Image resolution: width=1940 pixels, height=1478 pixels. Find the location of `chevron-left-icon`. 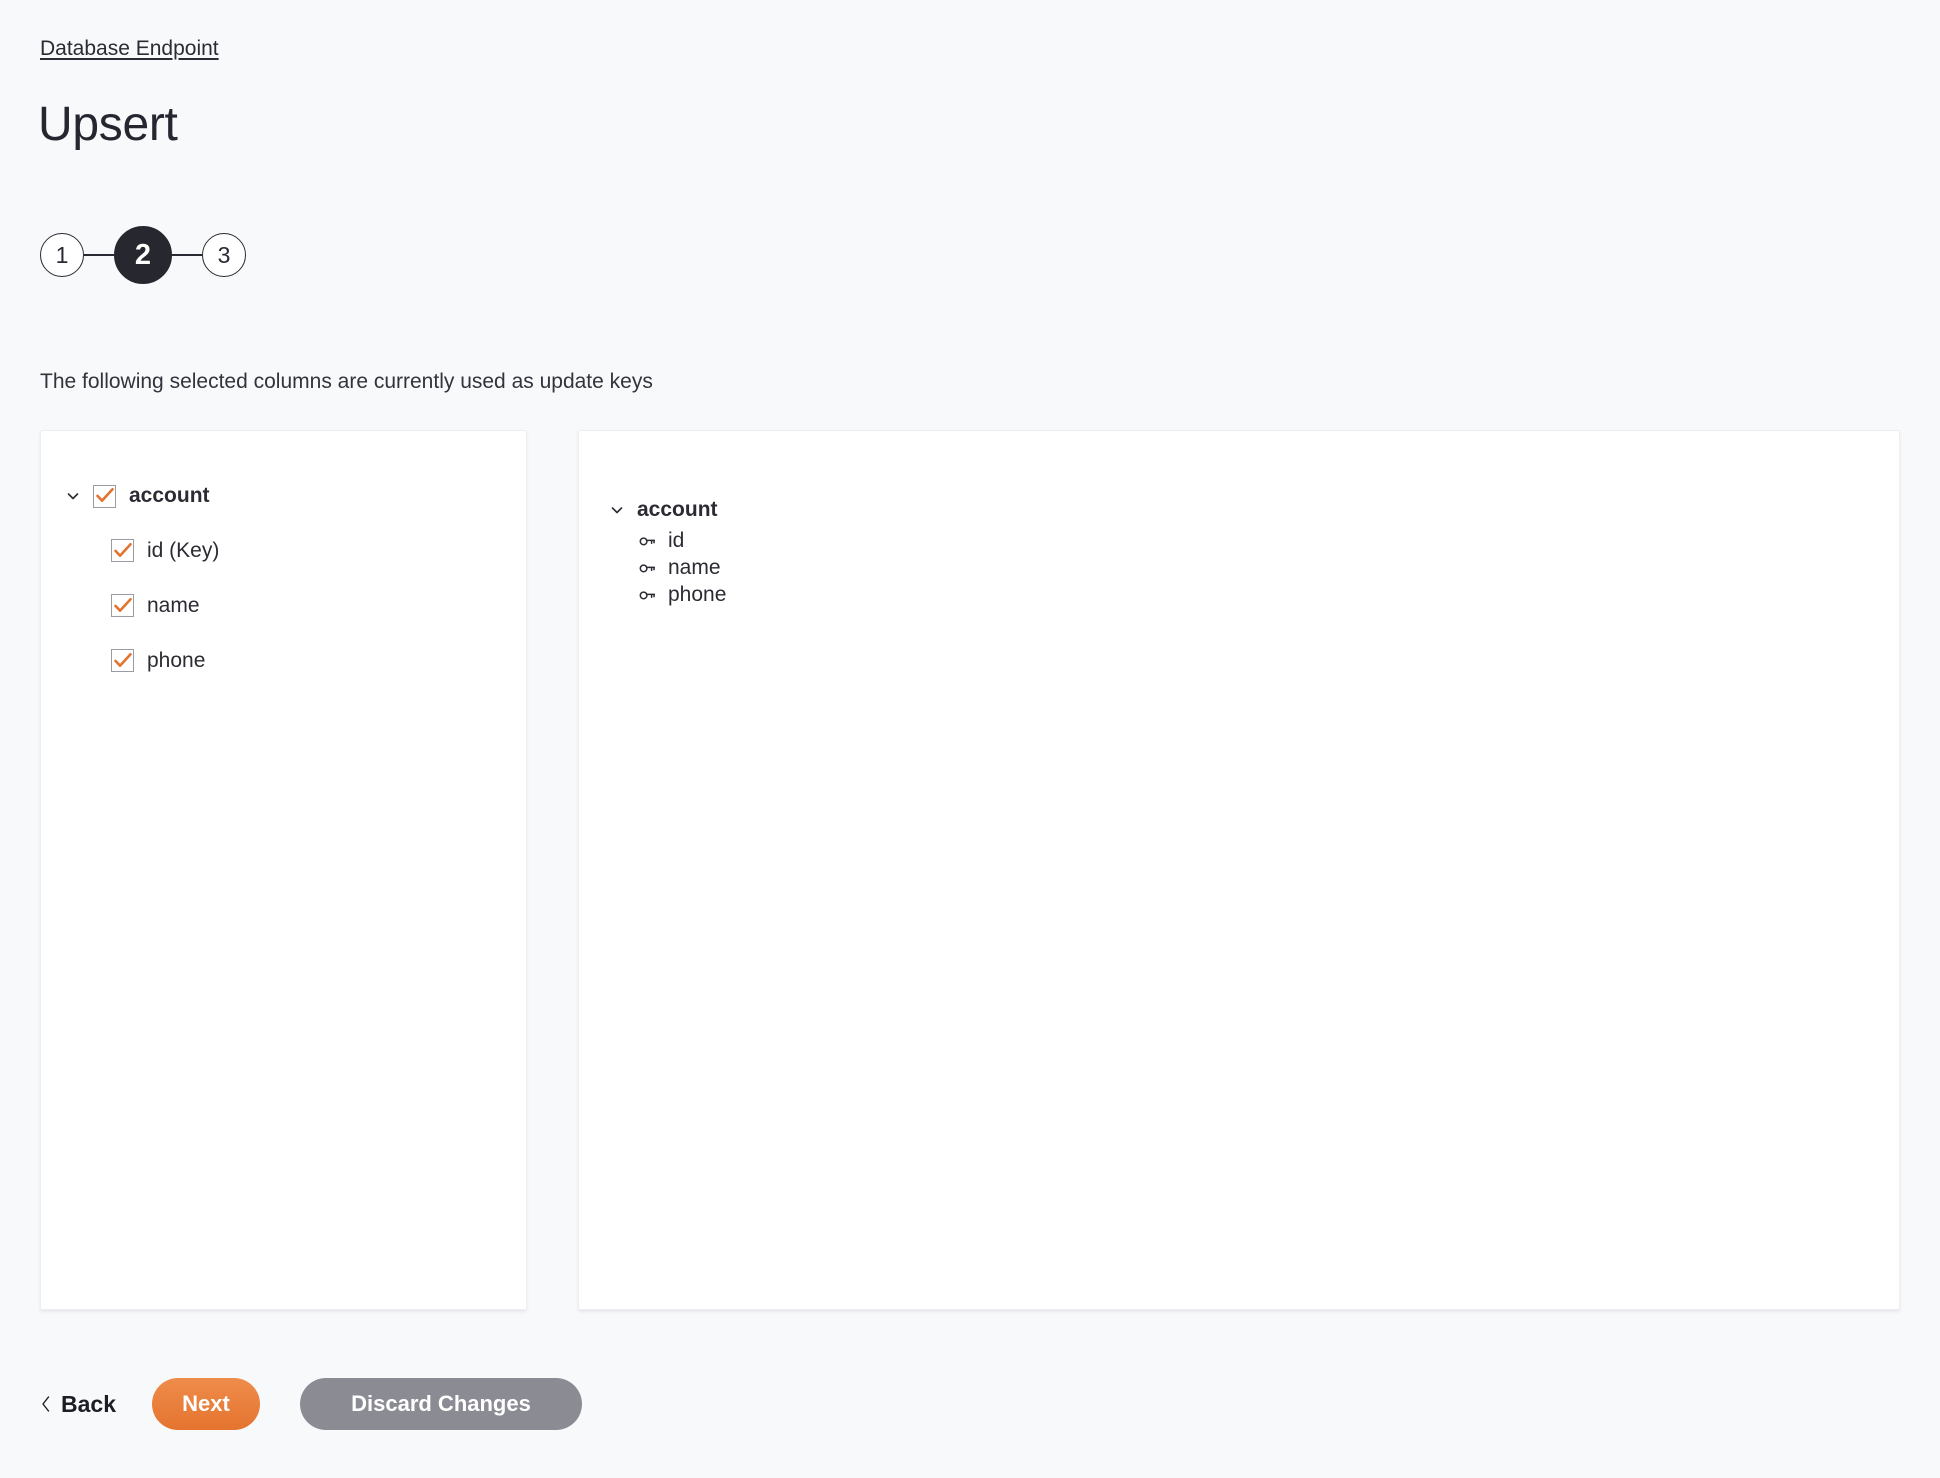

chevron-left-icon is located at coordinates (46, 1404).